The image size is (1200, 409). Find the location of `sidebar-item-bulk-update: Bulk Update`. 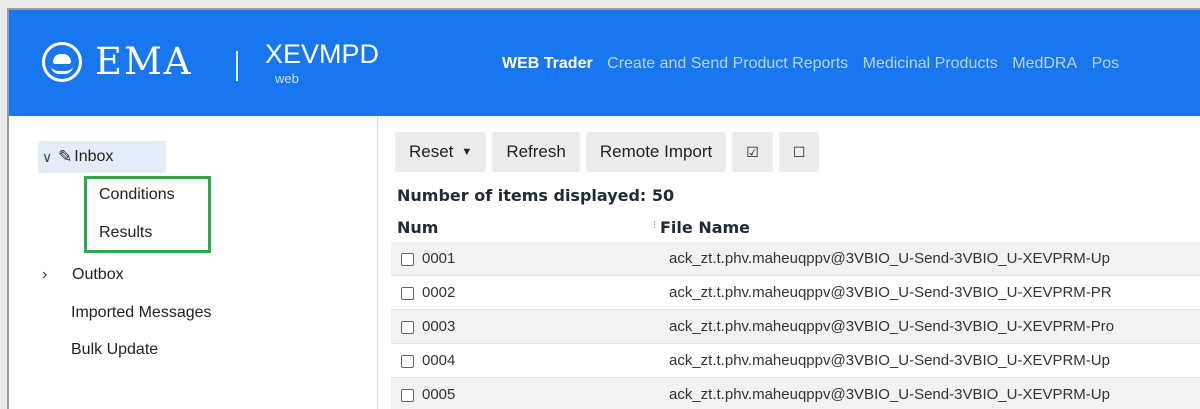

sidebar-item-bulk-update: Bulk Update is located at coordinates (114, 350).